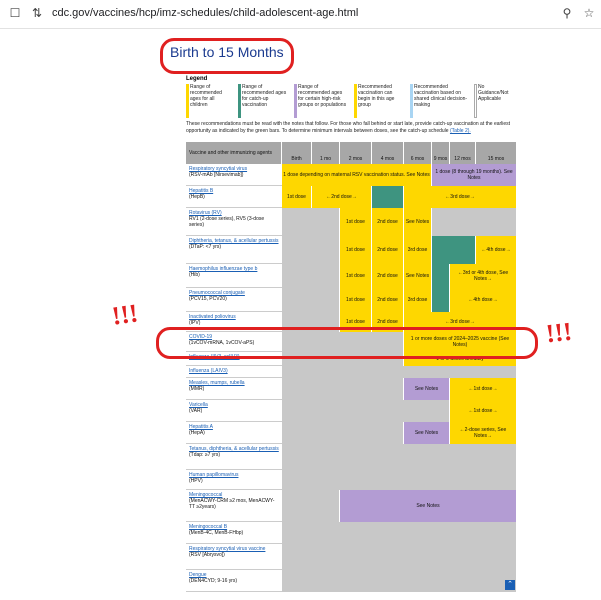 The height and width of the screenshot is (600, 601). What do you see at coordinates (356, 153) in the screenshot?
I see `header-2mos: 2 mos` at bounding box center [356, 153].